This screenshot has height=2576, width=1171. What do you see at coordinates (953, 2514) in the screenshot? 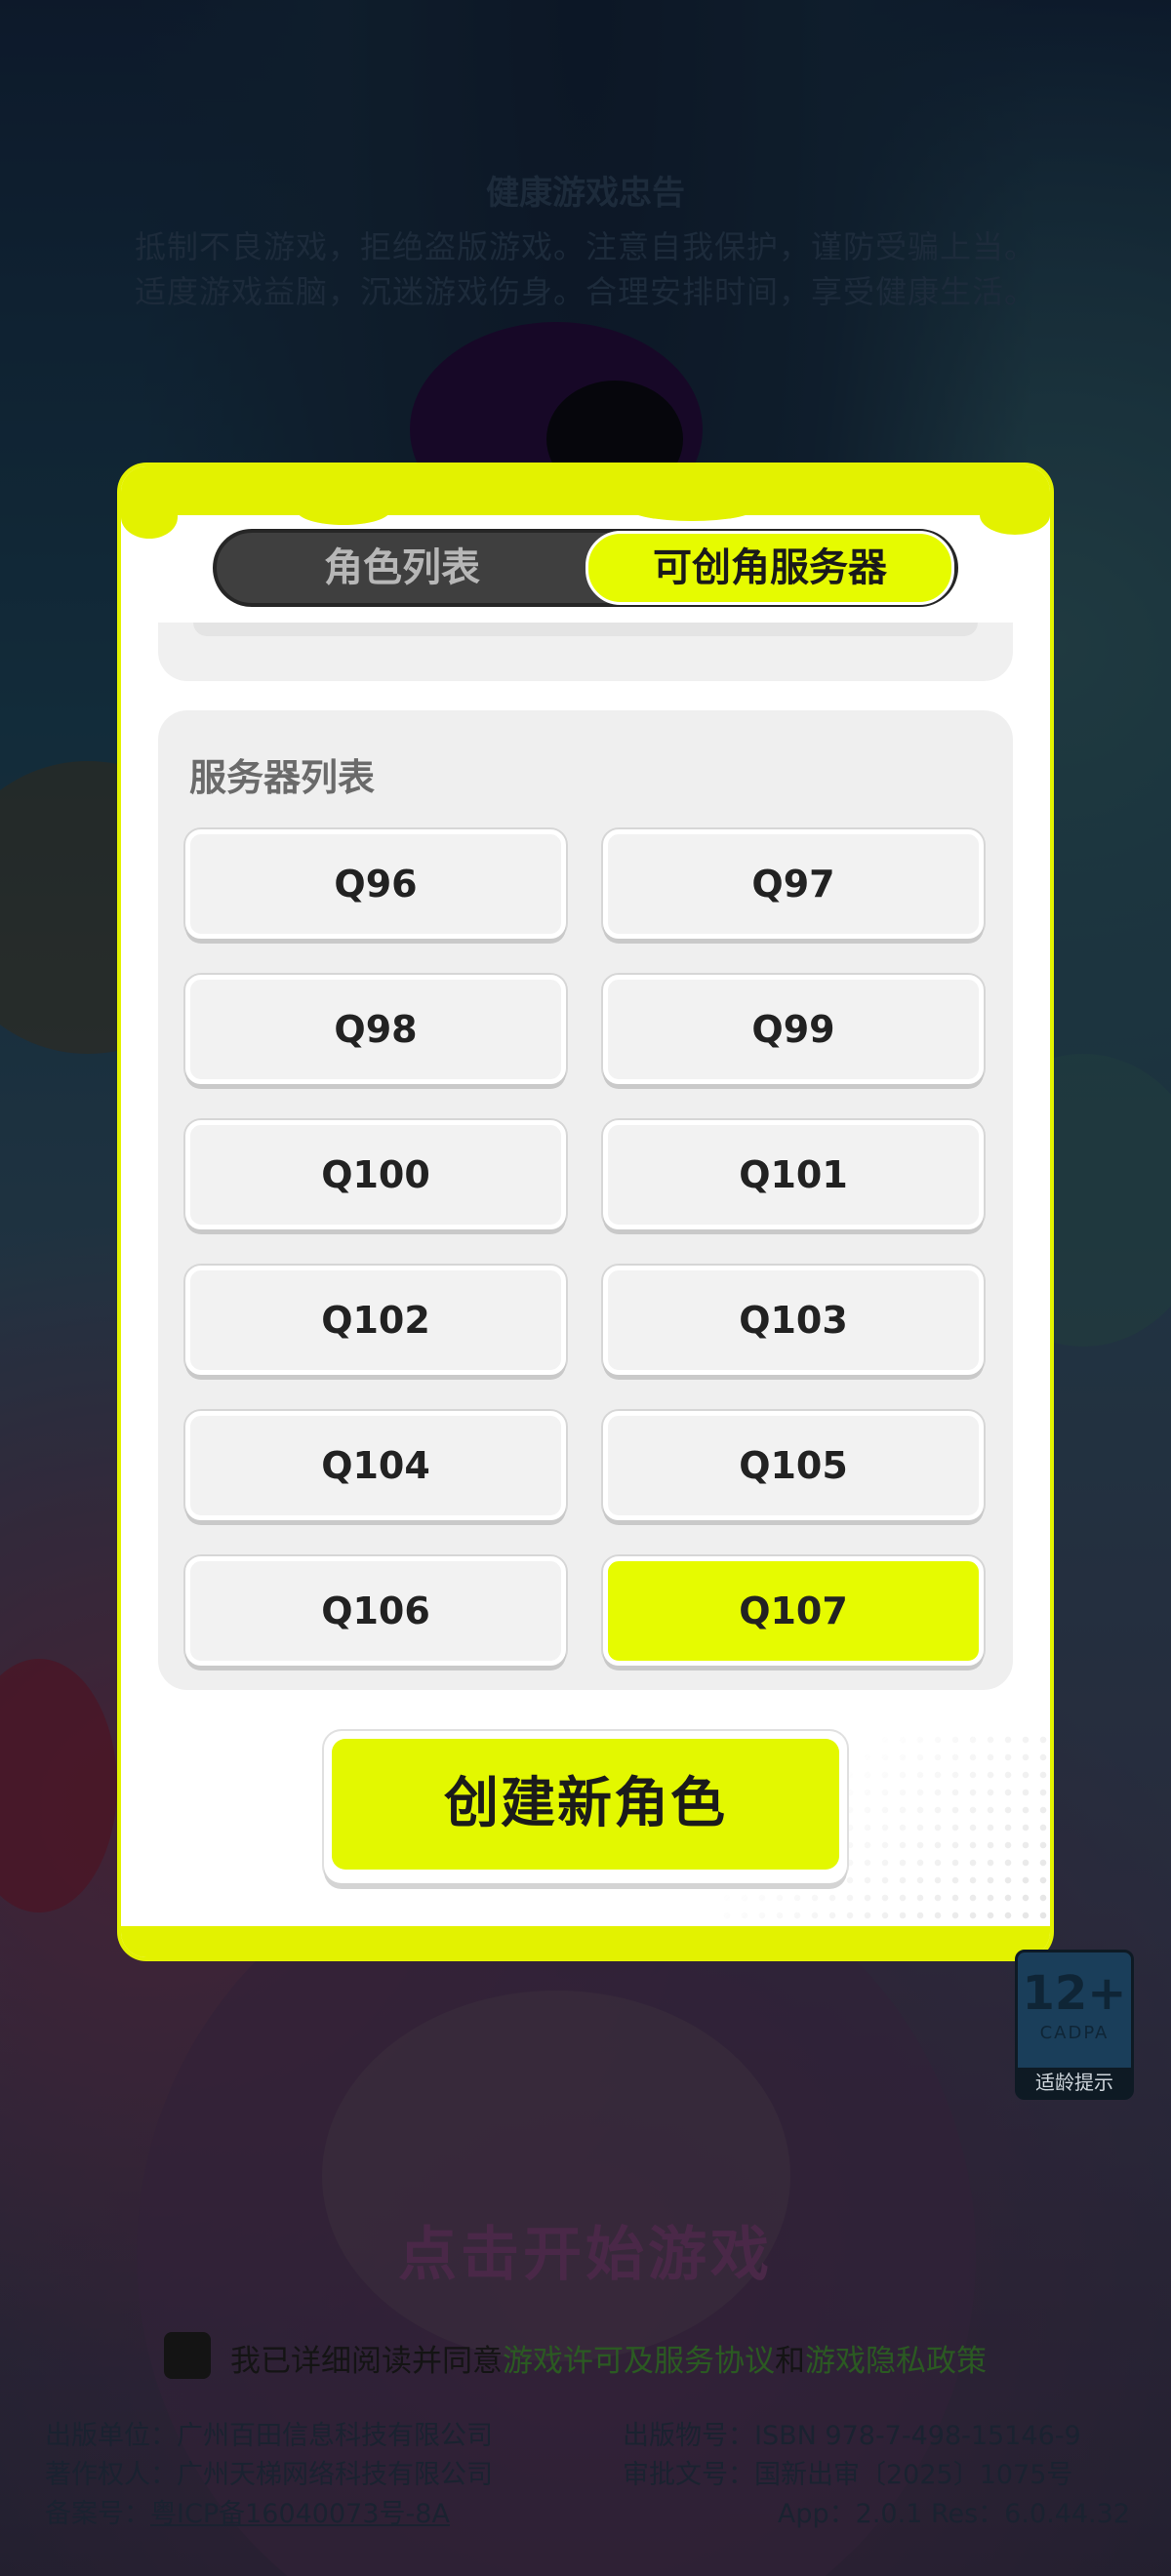
I see `version-text: App：2.0.1 Res：6.0.44.32` at bounding box center [953, 2514].